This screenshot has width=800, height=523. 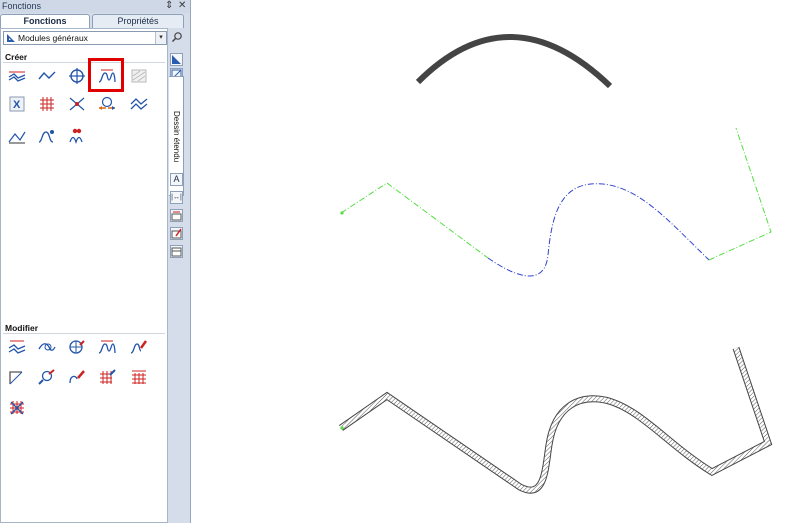 What do you see at coordinates (107, 377) in the screenshot?
I see `grid-edit-icon` at bounding box center [107, 377].